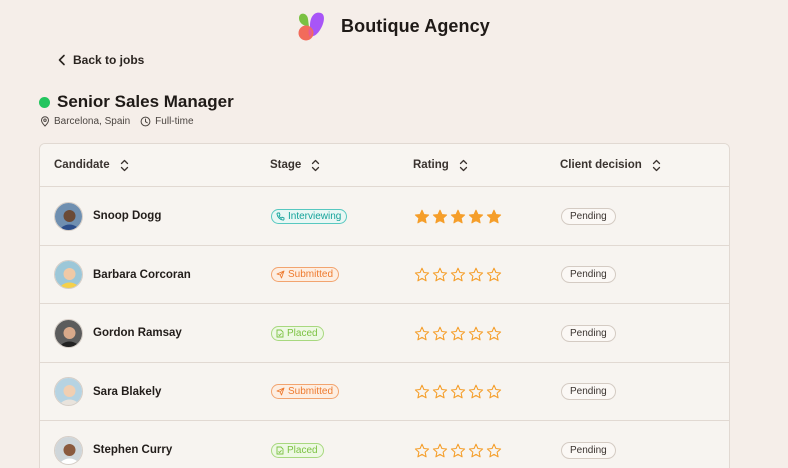  I want to click on table-row: Gordon Ramsay Placed Pending, so click(384, 333).